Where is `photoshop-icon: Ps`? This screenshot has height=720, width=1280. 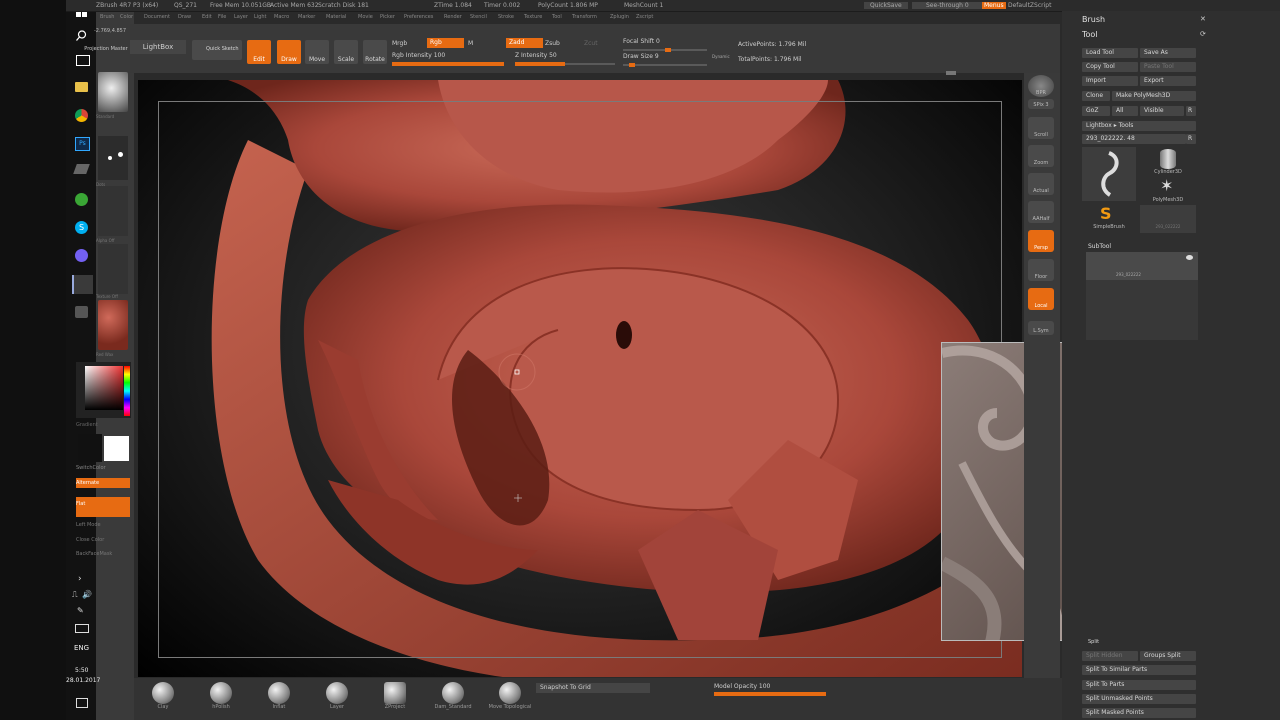
photoshop-icon: Ps is located at coordinates (82, 144).